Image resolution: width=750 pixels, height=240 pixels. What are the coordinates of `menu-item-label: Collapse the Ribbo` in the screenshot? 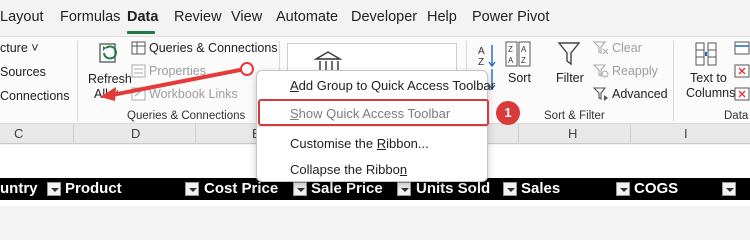 It's located at (345, 169).